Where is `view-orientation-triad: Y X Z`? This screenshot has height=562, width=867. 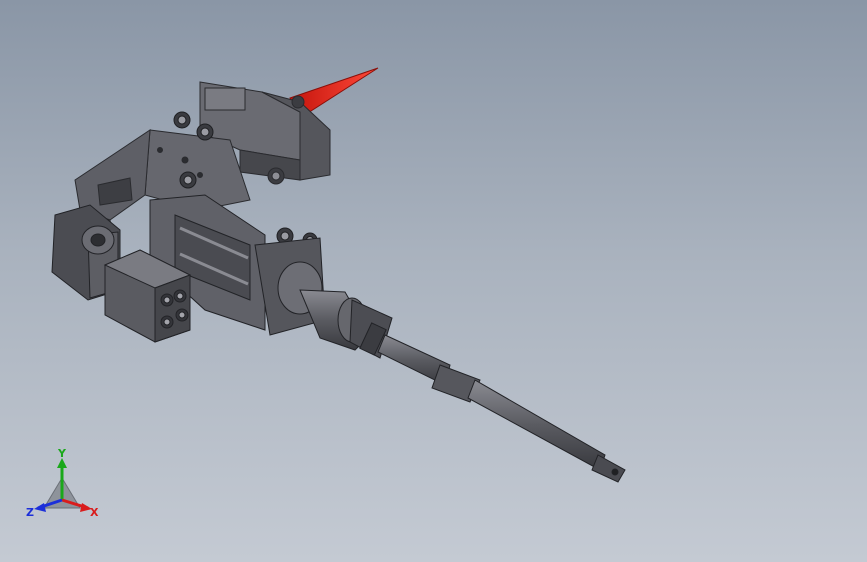
view-orientation-triad: Y X Z is located at coordinates (64, 487).